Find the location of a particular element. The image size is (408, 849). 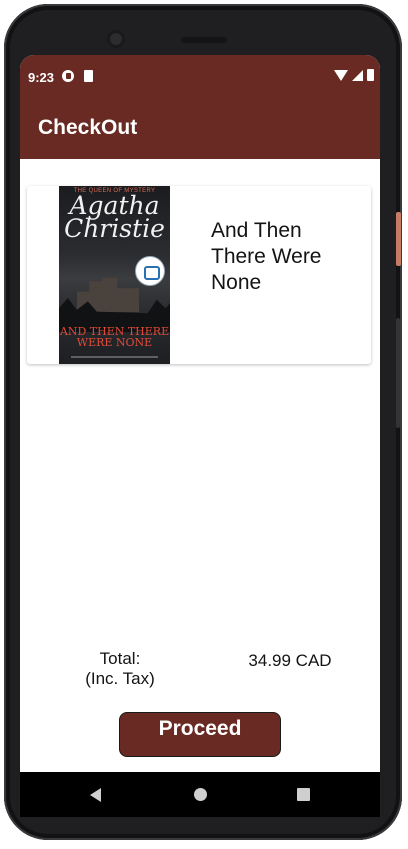

status-bar: 9:23 is located at coordinates (200, 77).